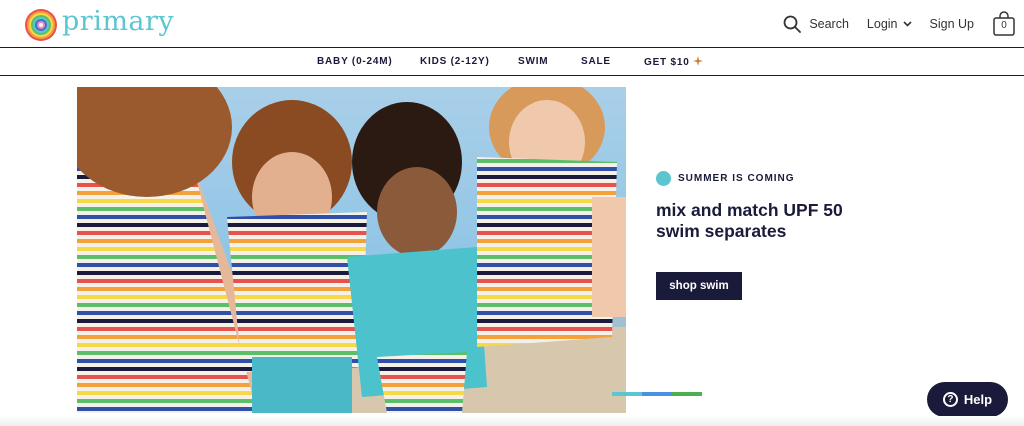  I want to click on promo-headline: mix and match UPF 50 swim separates, so click(749, 220).